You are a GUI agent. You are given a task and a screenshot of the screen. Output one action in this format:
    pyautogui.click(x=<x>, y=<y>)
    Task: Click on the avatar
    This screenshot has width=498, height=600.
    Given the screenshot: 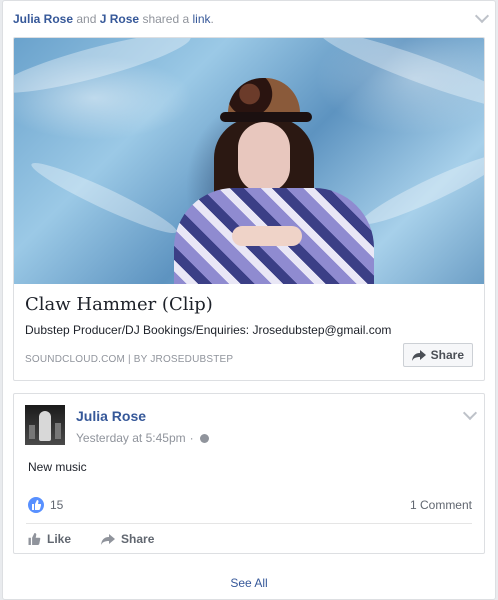 What is the action you would take?
    pyautogui.click(x=45, y=425)
    